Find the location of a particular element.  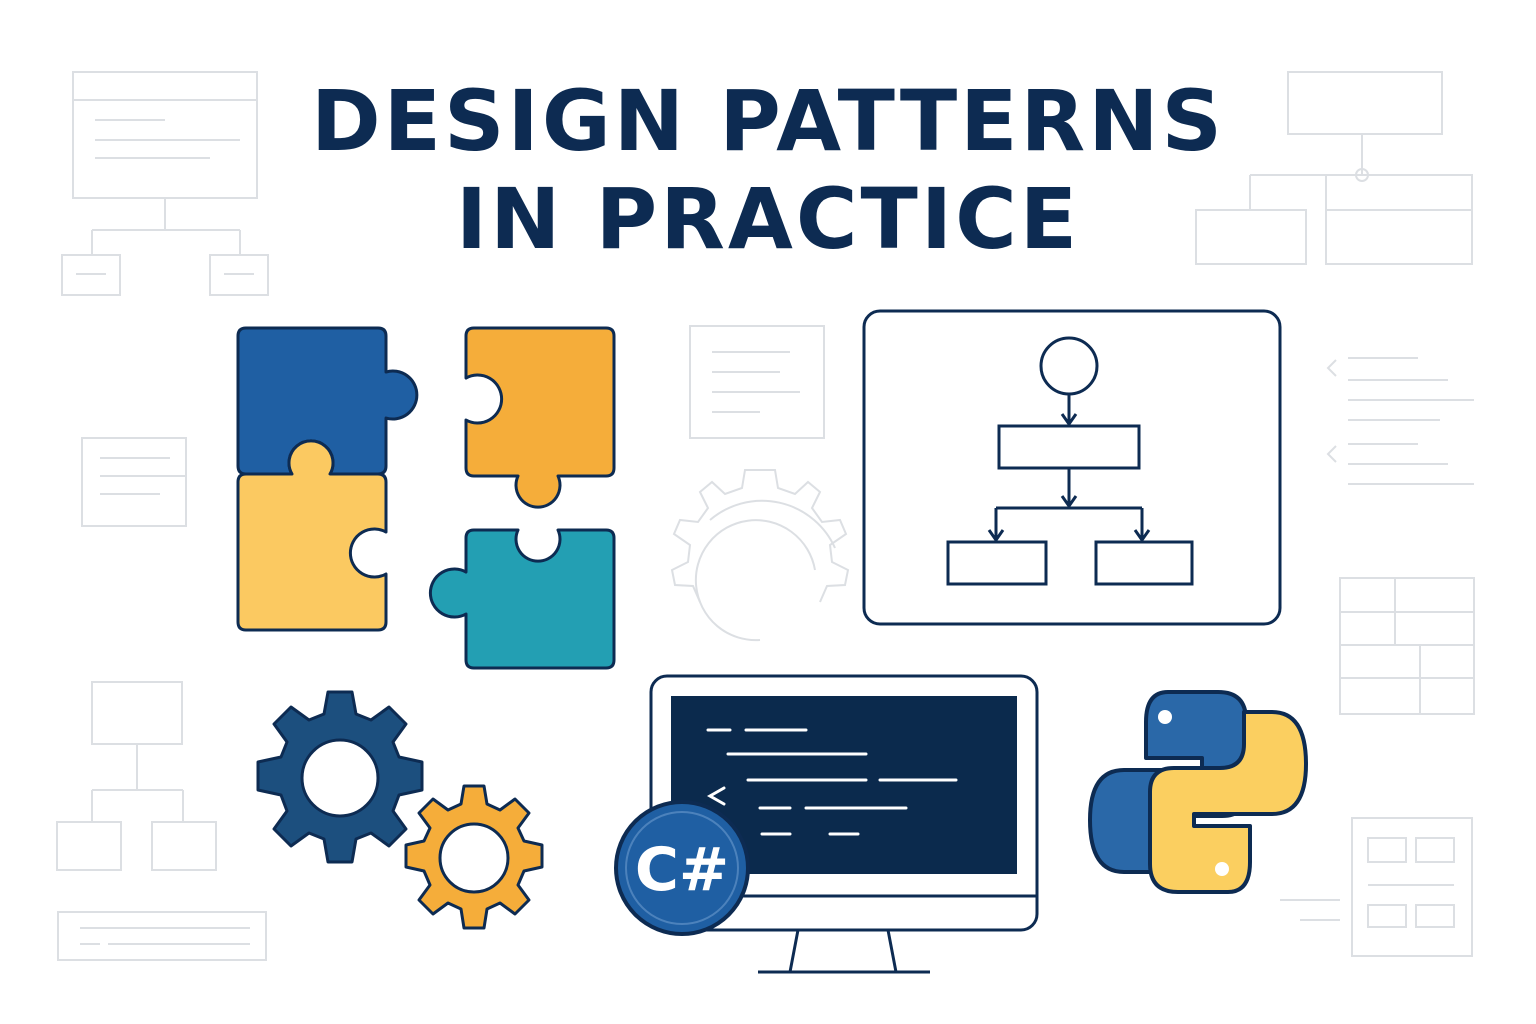

csharp-logo-icon: C# is located at coordinates (682, 868).